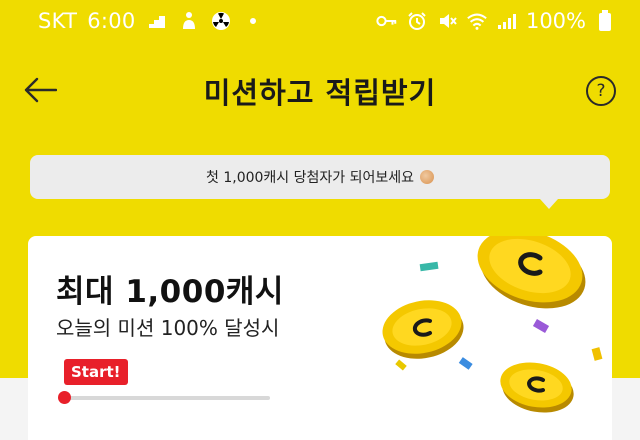 The height and width of the screenshot is (440, 640). What do you see at coordinates (427, 177) in the screenshot?
I see `hand-emoji-icon` at bounding box center [427, 177].